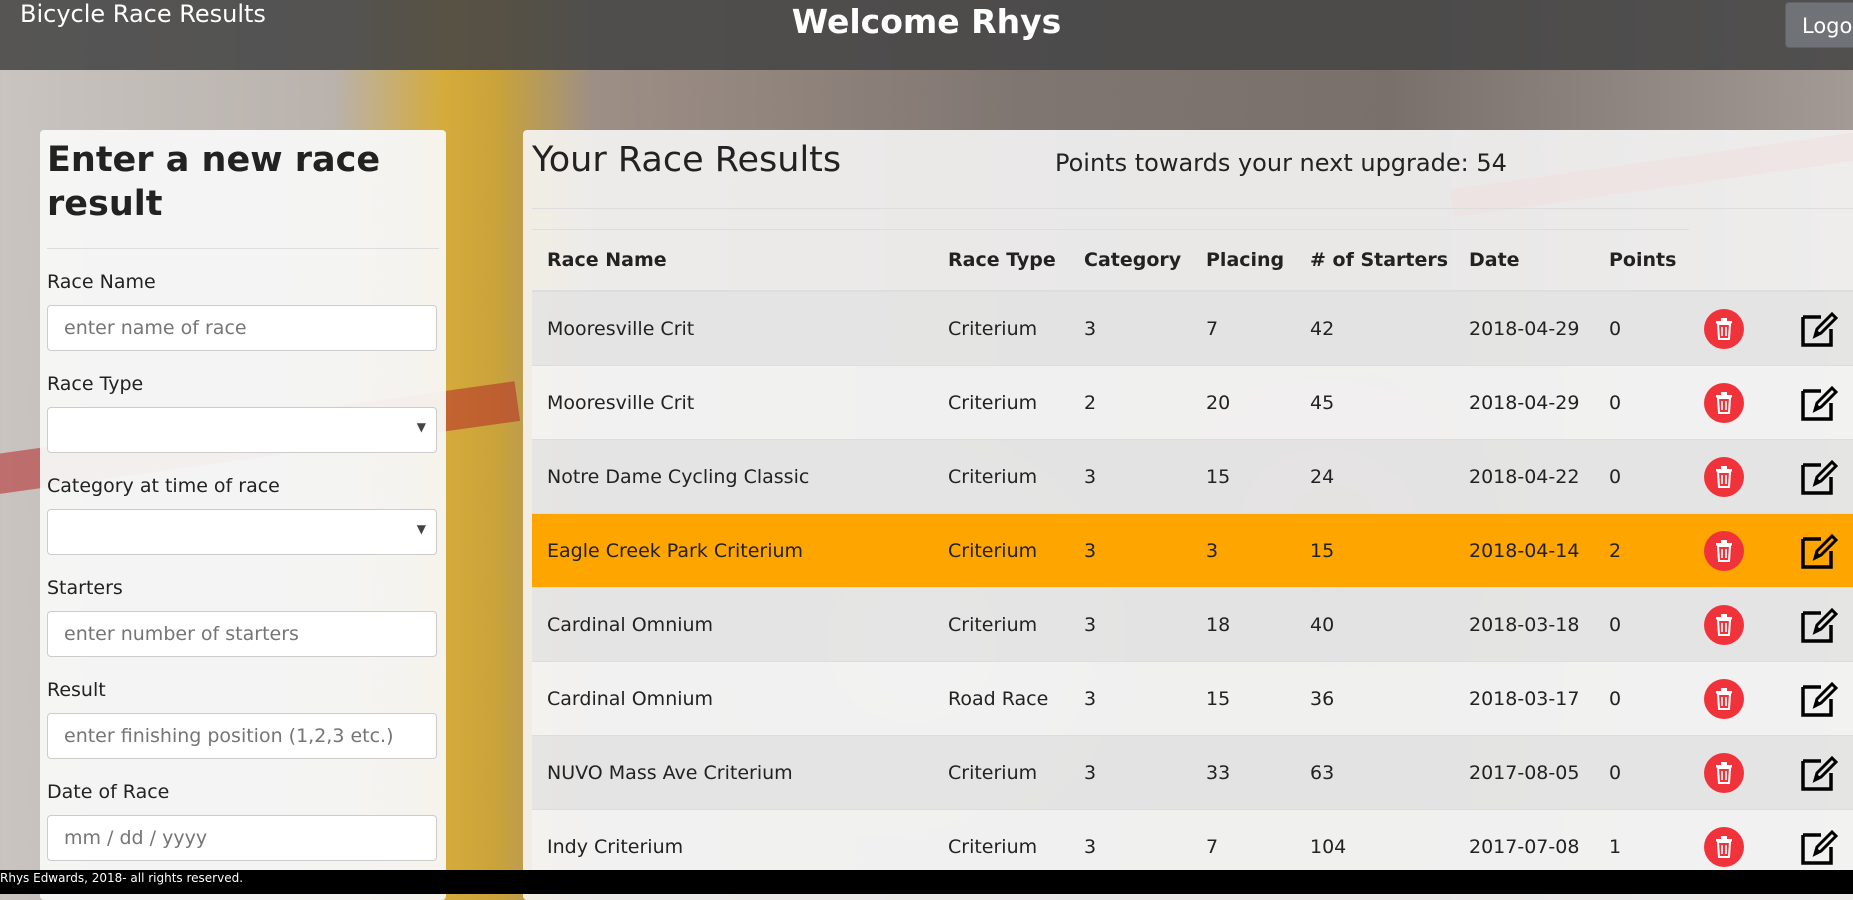  Describe the element at coordinates (1281, 163) in the screenshot. I see `upgrade-points-text: Points towards your next upgrade: 54` at that location.